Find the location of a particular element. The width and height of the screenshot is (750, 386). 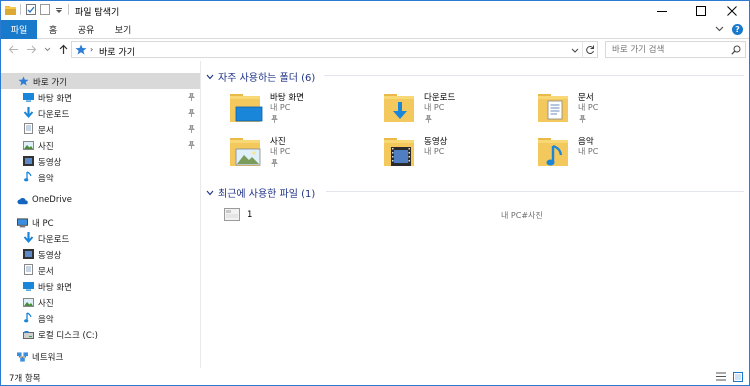

status-bar: 7개 항목 is located at coordinates (375, 376).